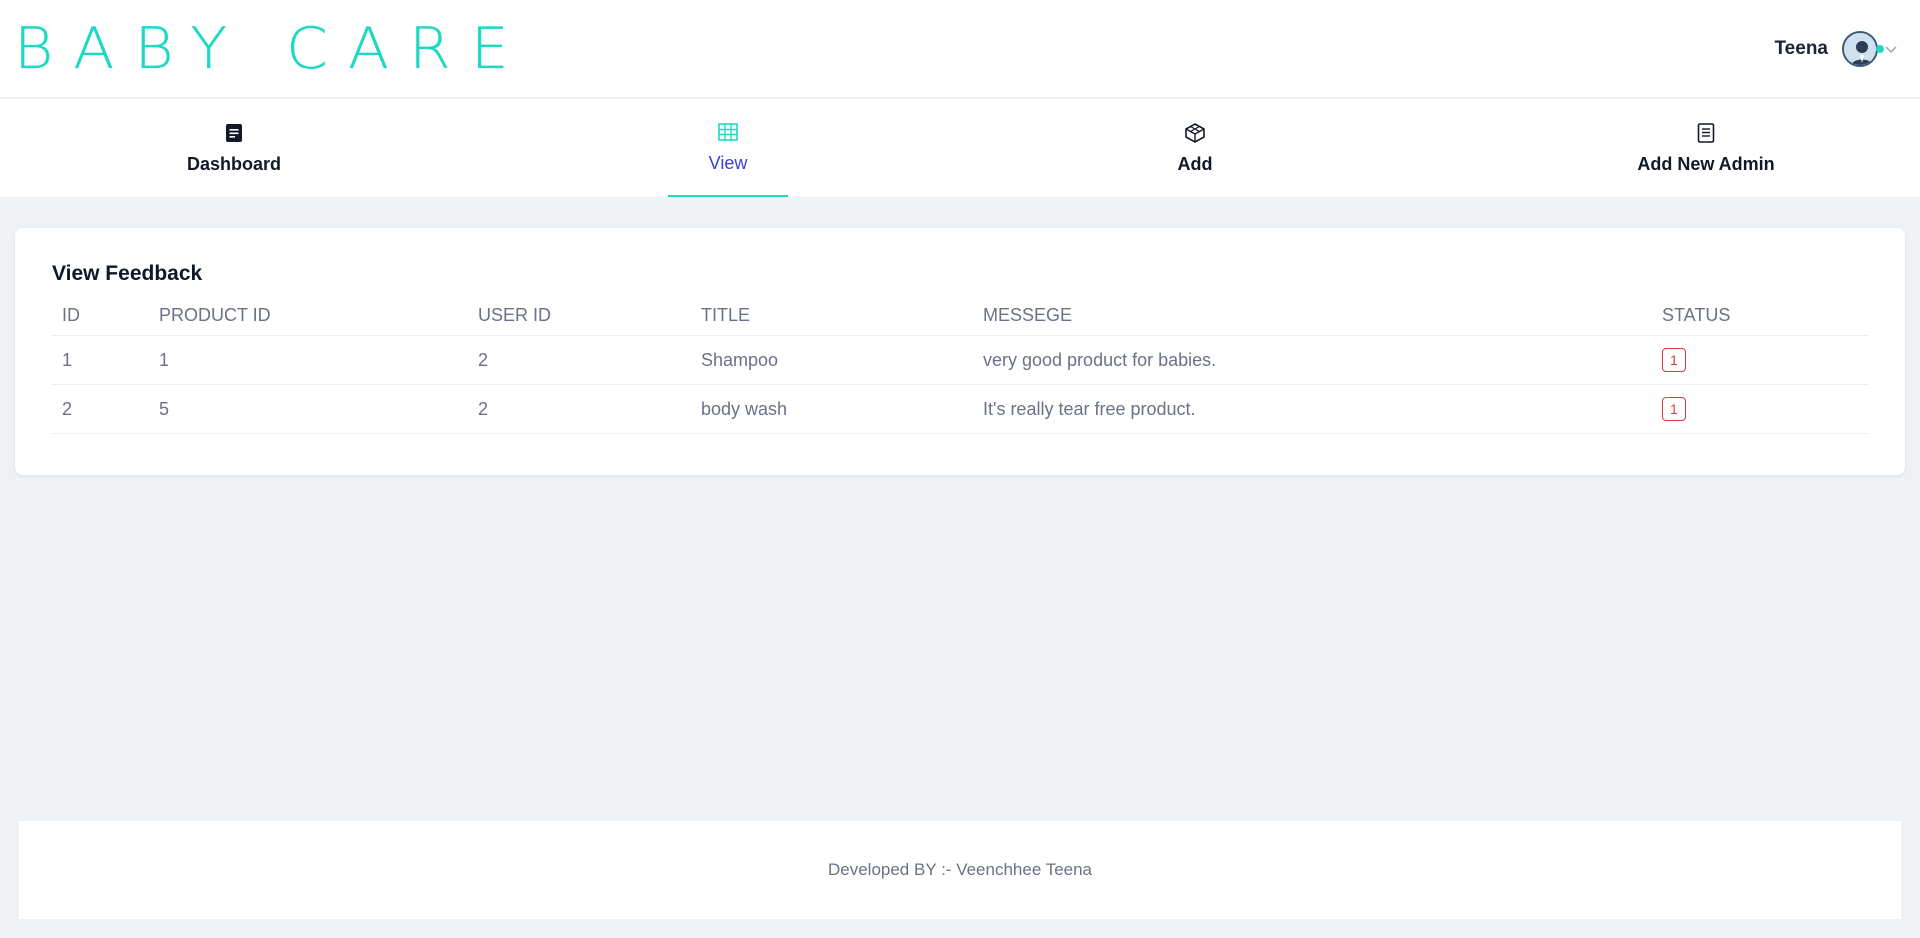 This screenshot has height=938, width=1920. I want to click on nav-item-dashboard: Dashboard, so click(234, 148).